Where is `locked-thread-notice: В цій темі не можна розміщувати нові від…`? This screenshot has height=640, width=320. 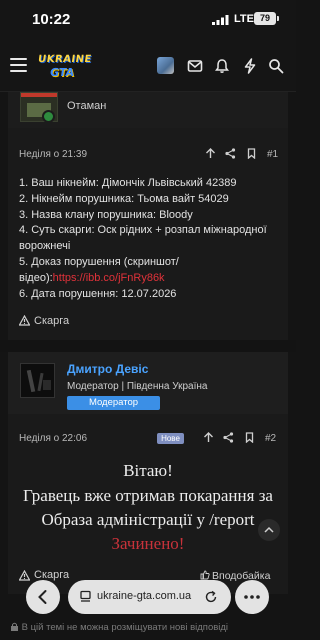 locked-thread-notice: В цій темі не можна розміщувати нові від… is located at coordinates (119, 627).